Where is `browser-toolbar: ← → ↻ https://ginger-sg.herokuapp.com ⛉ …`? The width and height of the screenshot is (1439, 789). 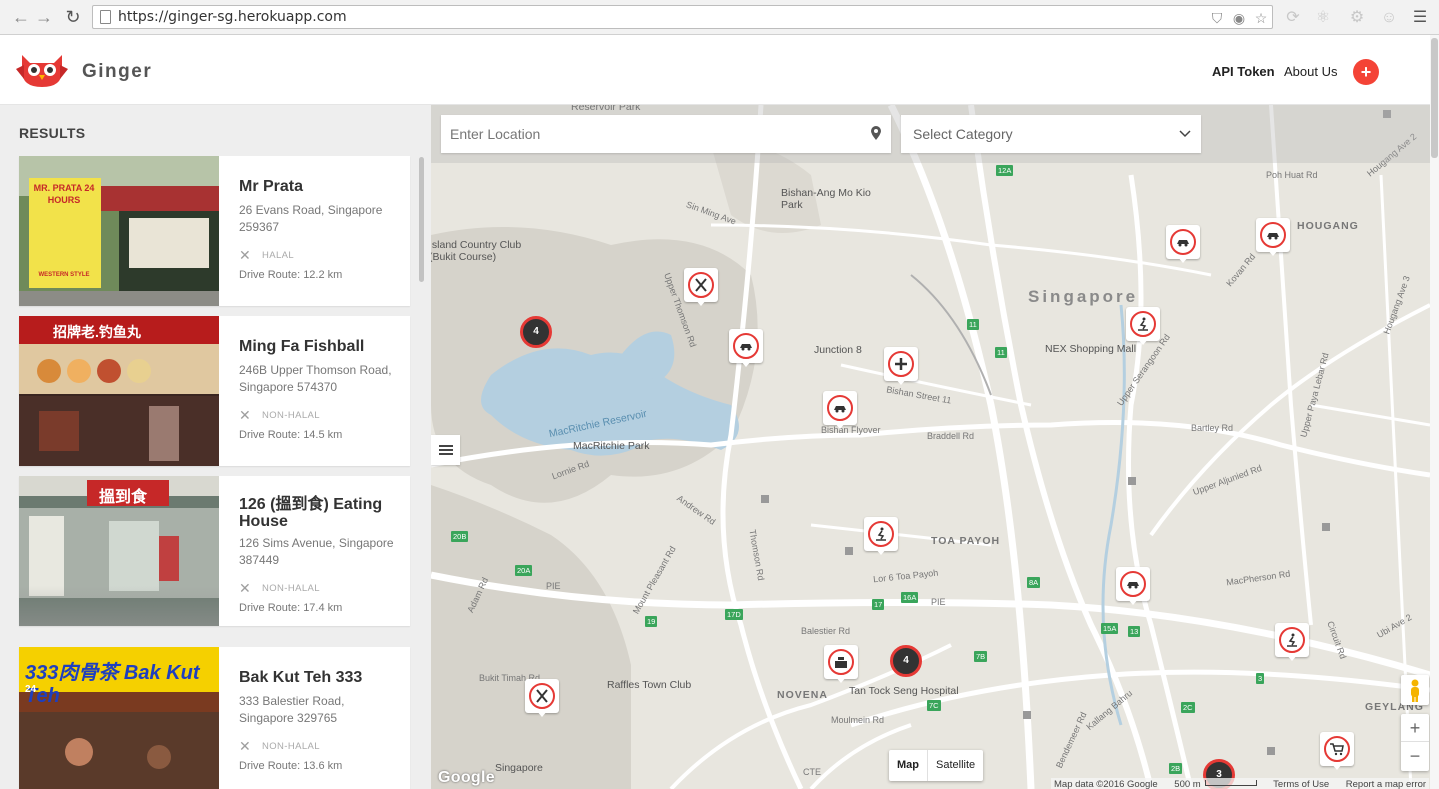 browser-toolbar: ← → ↻ https://ginger-sg.herokuapp.com ⛉ … is located at coordinates (719, 17).